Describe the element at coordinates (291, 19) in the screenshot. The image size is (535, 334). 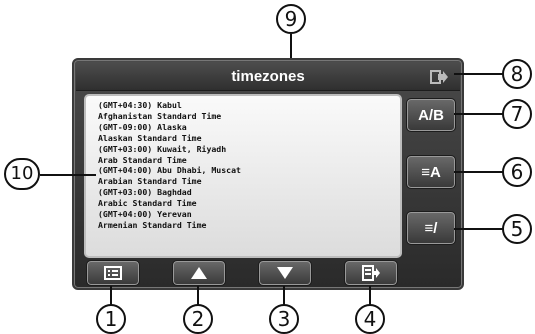
I see `callout-9: 9` at that location.